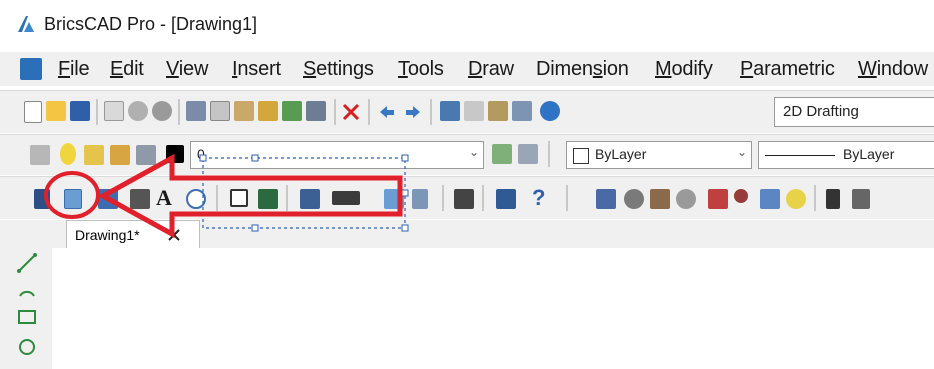  Describe the element at coordinates (686, 199) in the screenshot. I see `sun-icon` at that location.